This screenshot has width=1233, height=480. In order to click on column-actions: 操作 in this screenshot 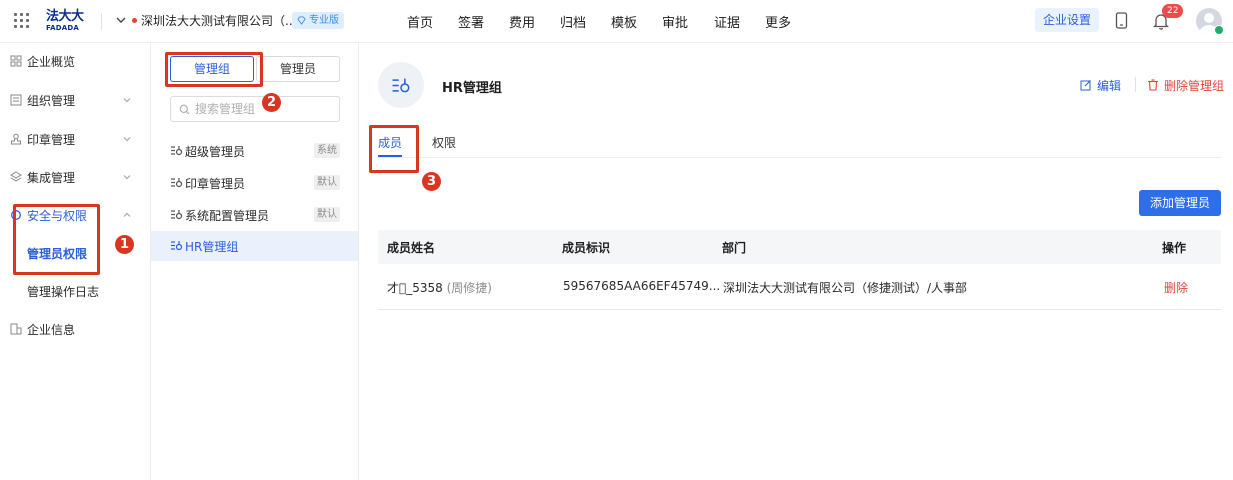, I will do `click(1174, 248)`.